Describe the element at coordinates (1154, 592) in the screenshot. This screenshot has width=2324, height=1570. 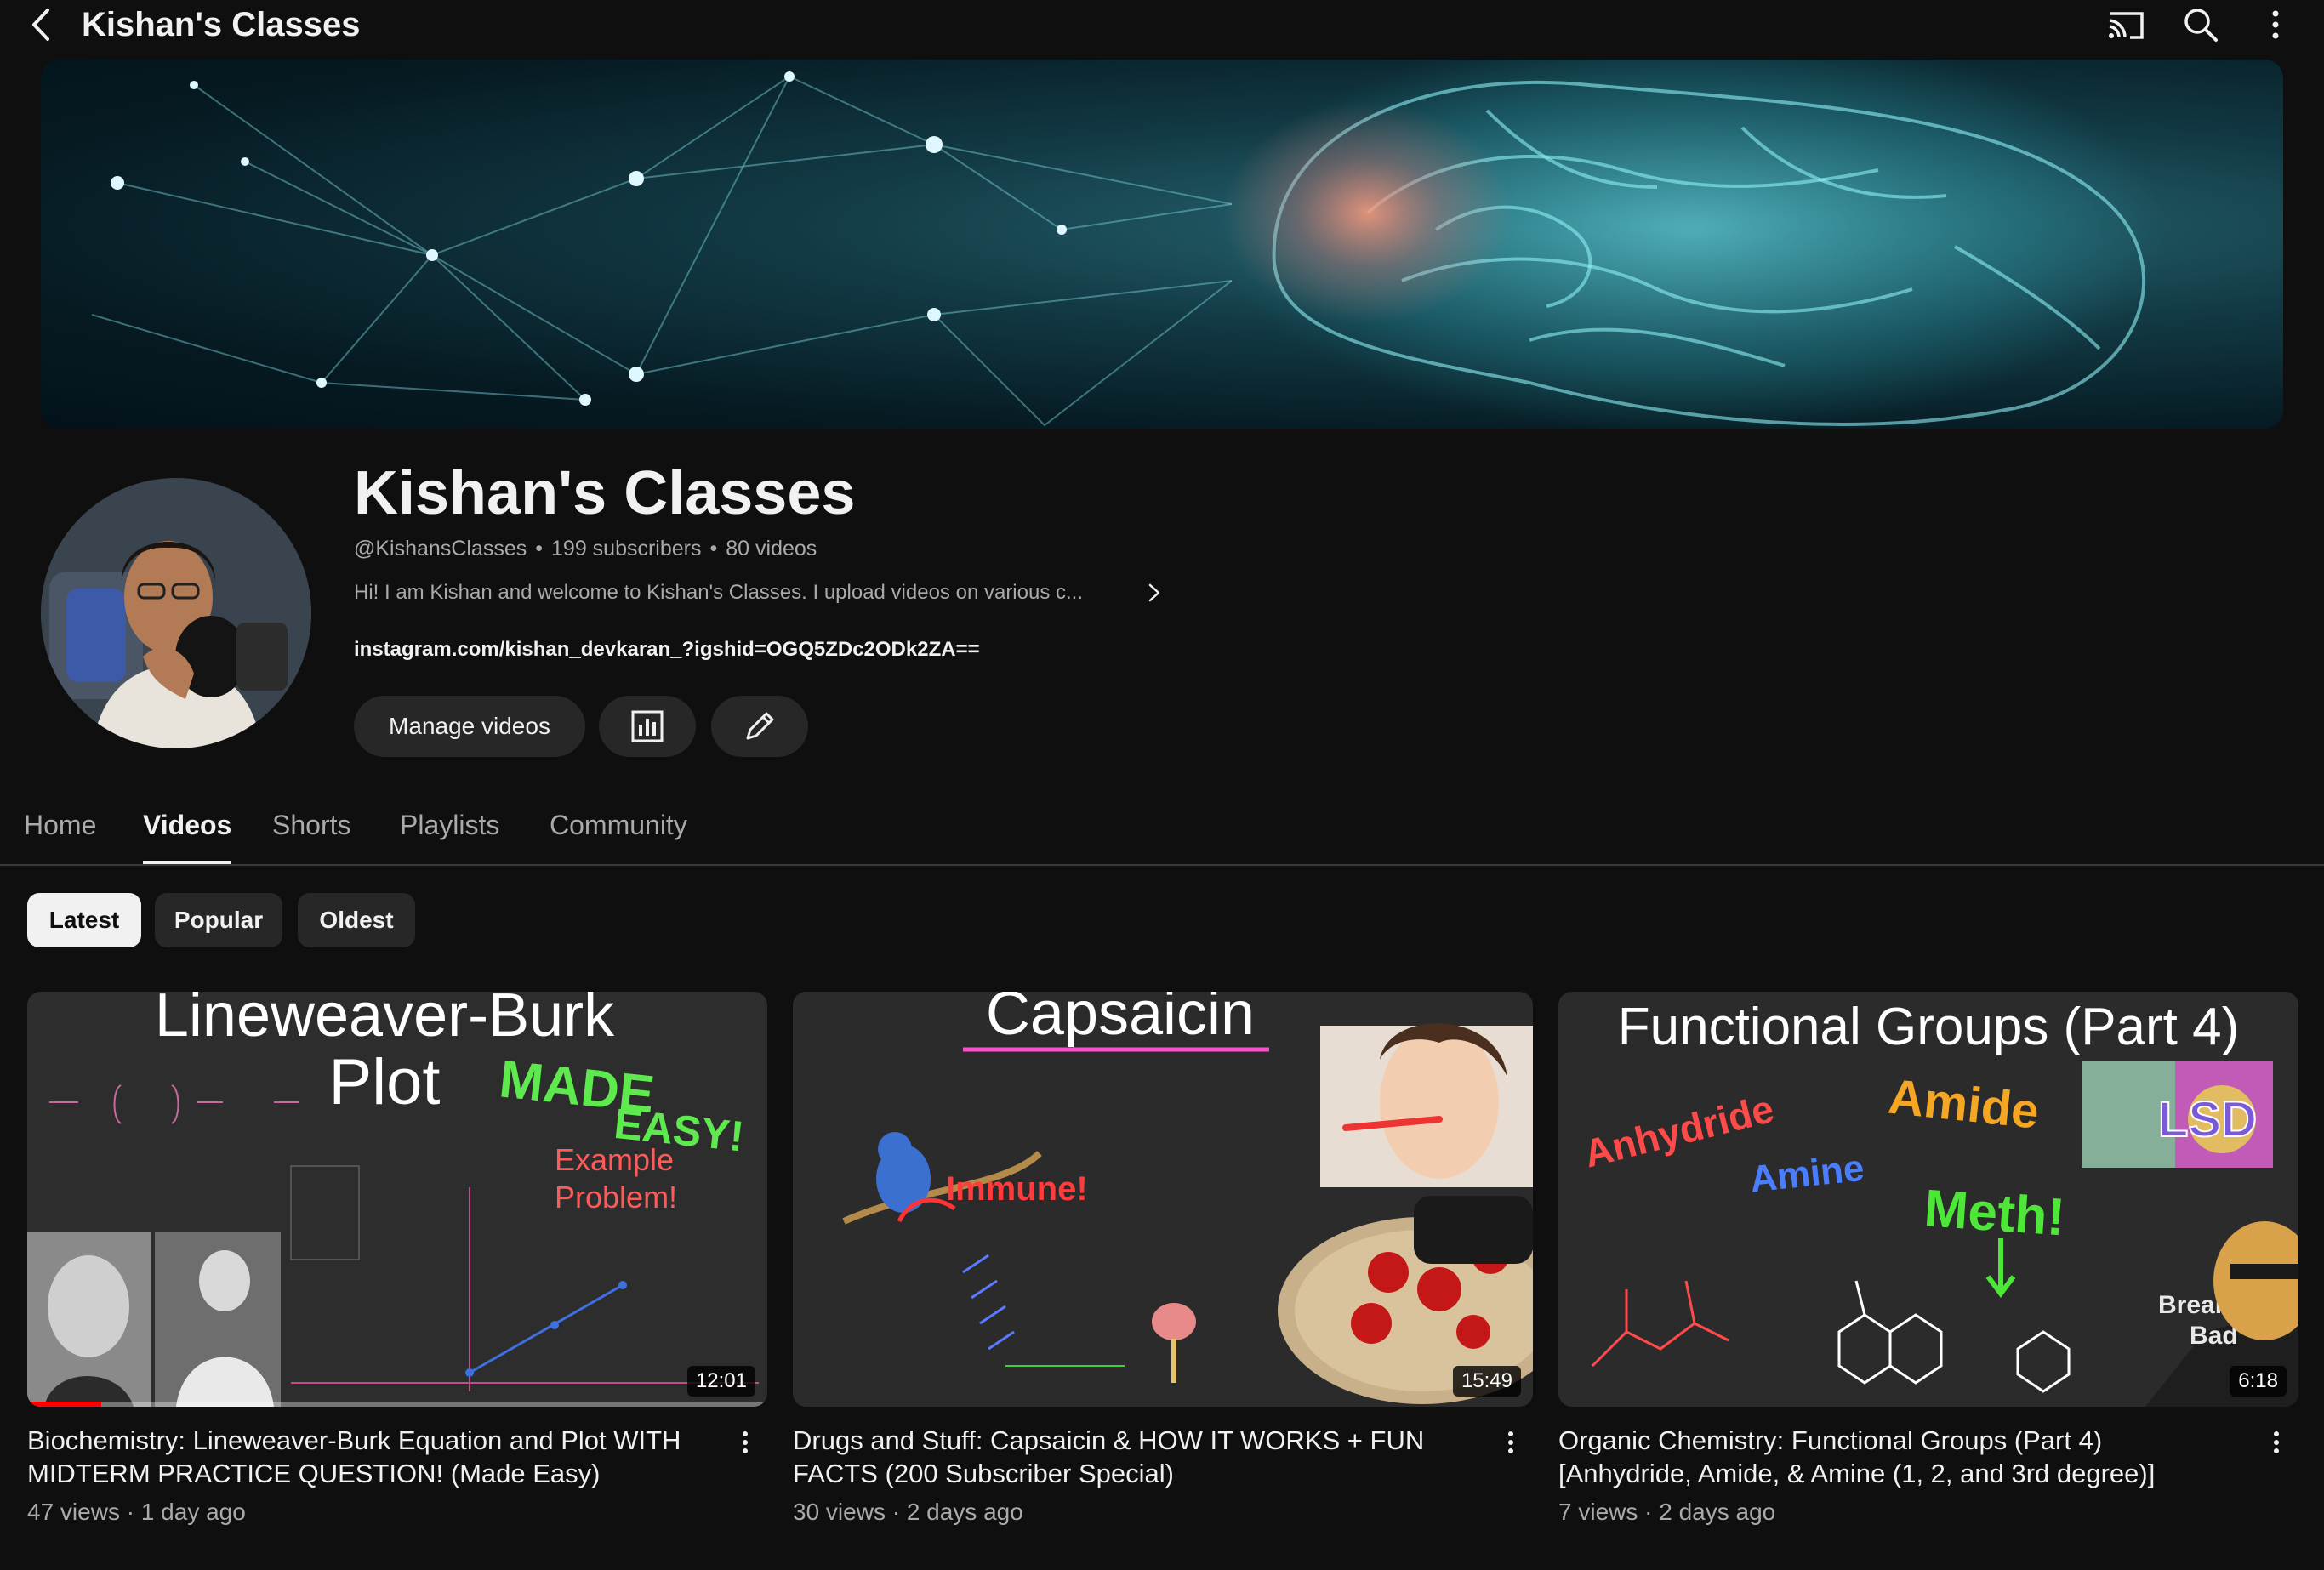
I see `chevron-right-icon` at that location.